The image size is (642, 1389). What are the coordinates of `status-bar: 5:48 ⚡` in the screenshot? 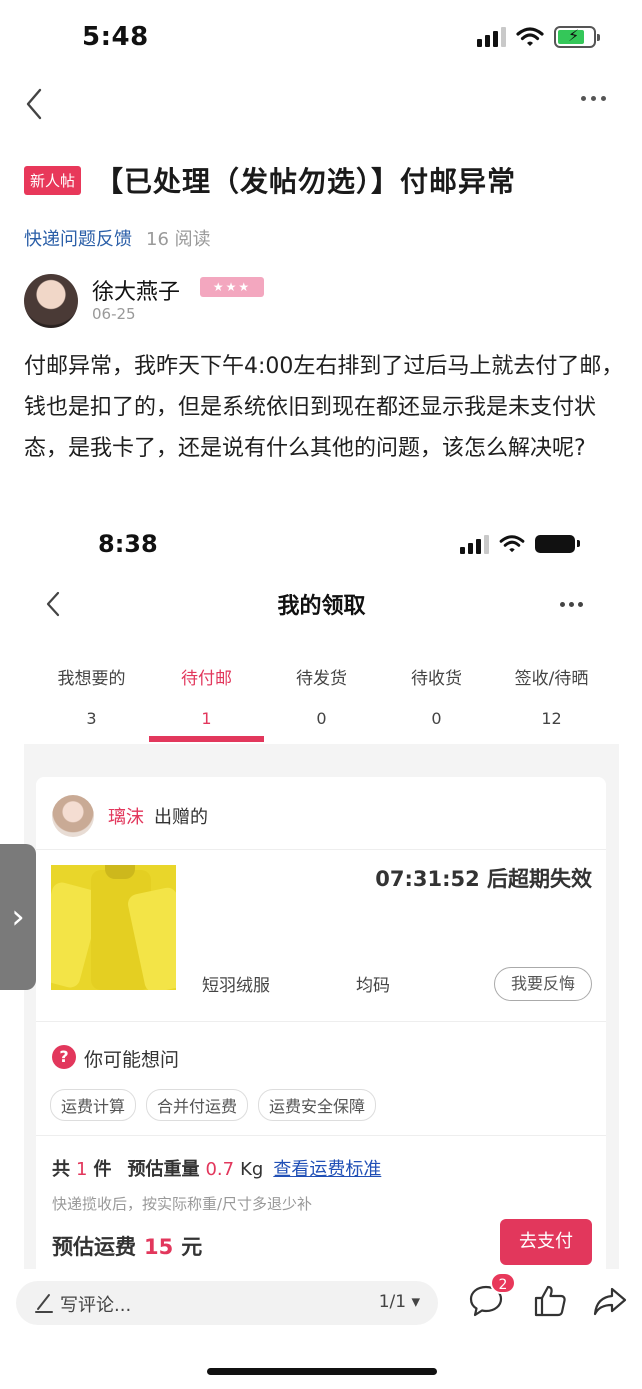 It's located at (321, 38).